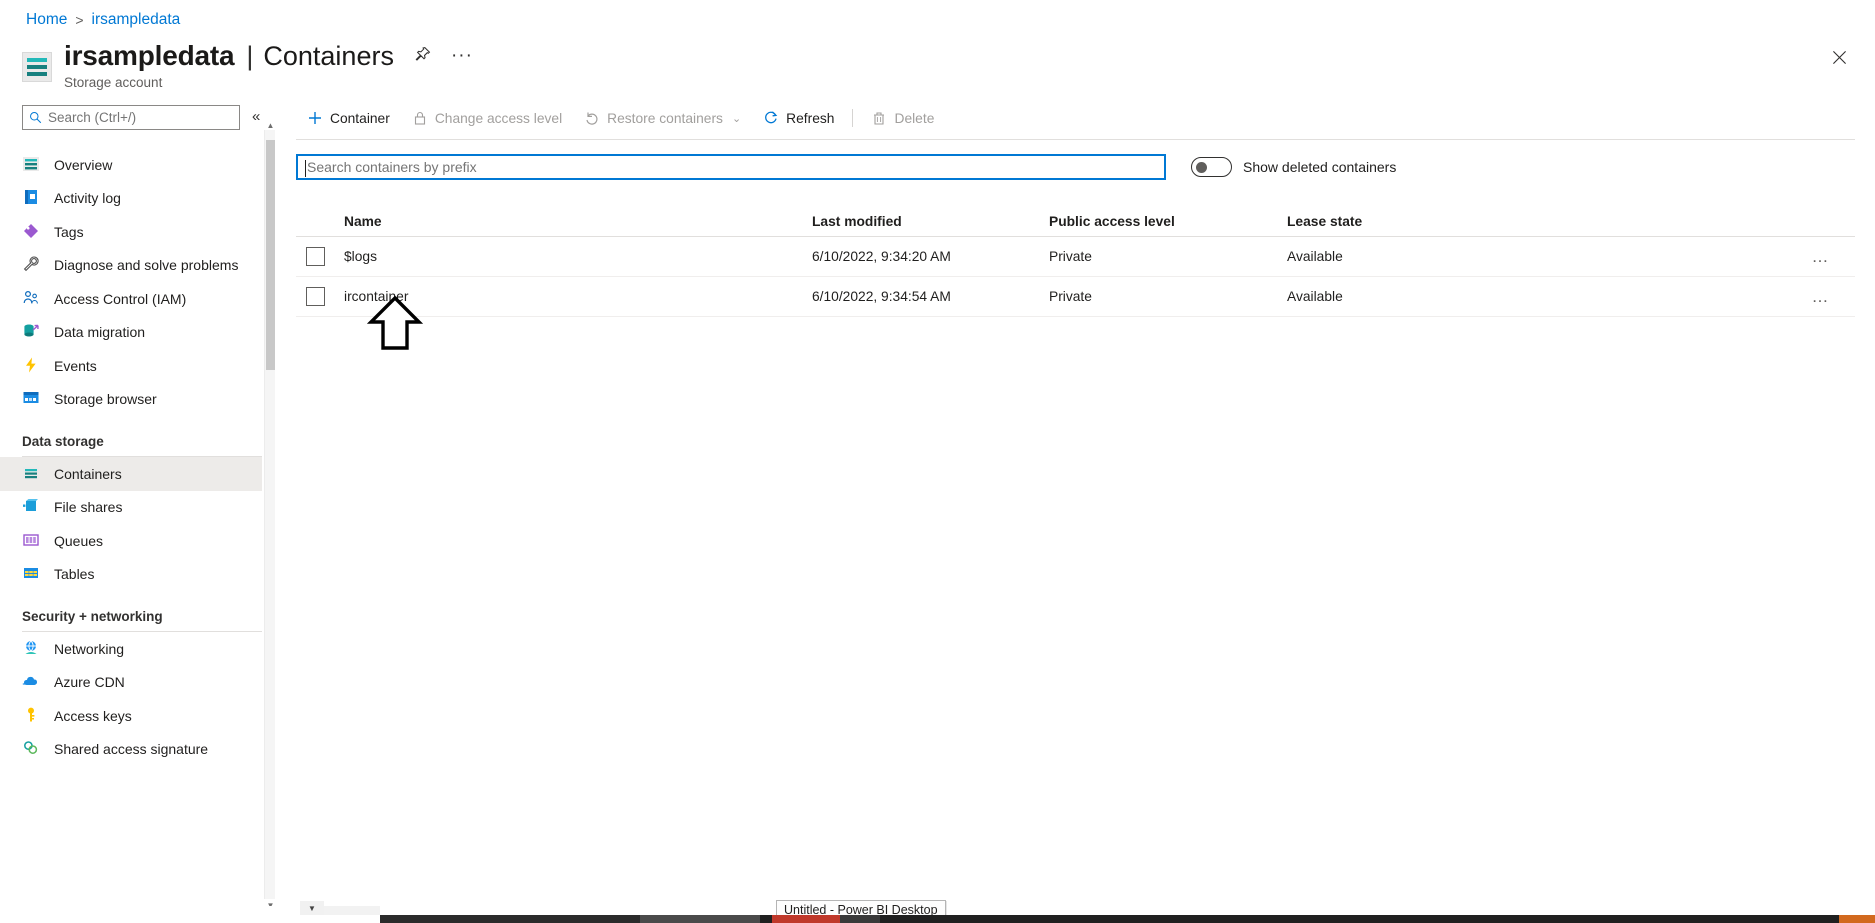 The image size is (1875, 923). What do you see at coordinates (32, 366) in the screenshot?
I see `events-icon` at bounding box center [32, 366].